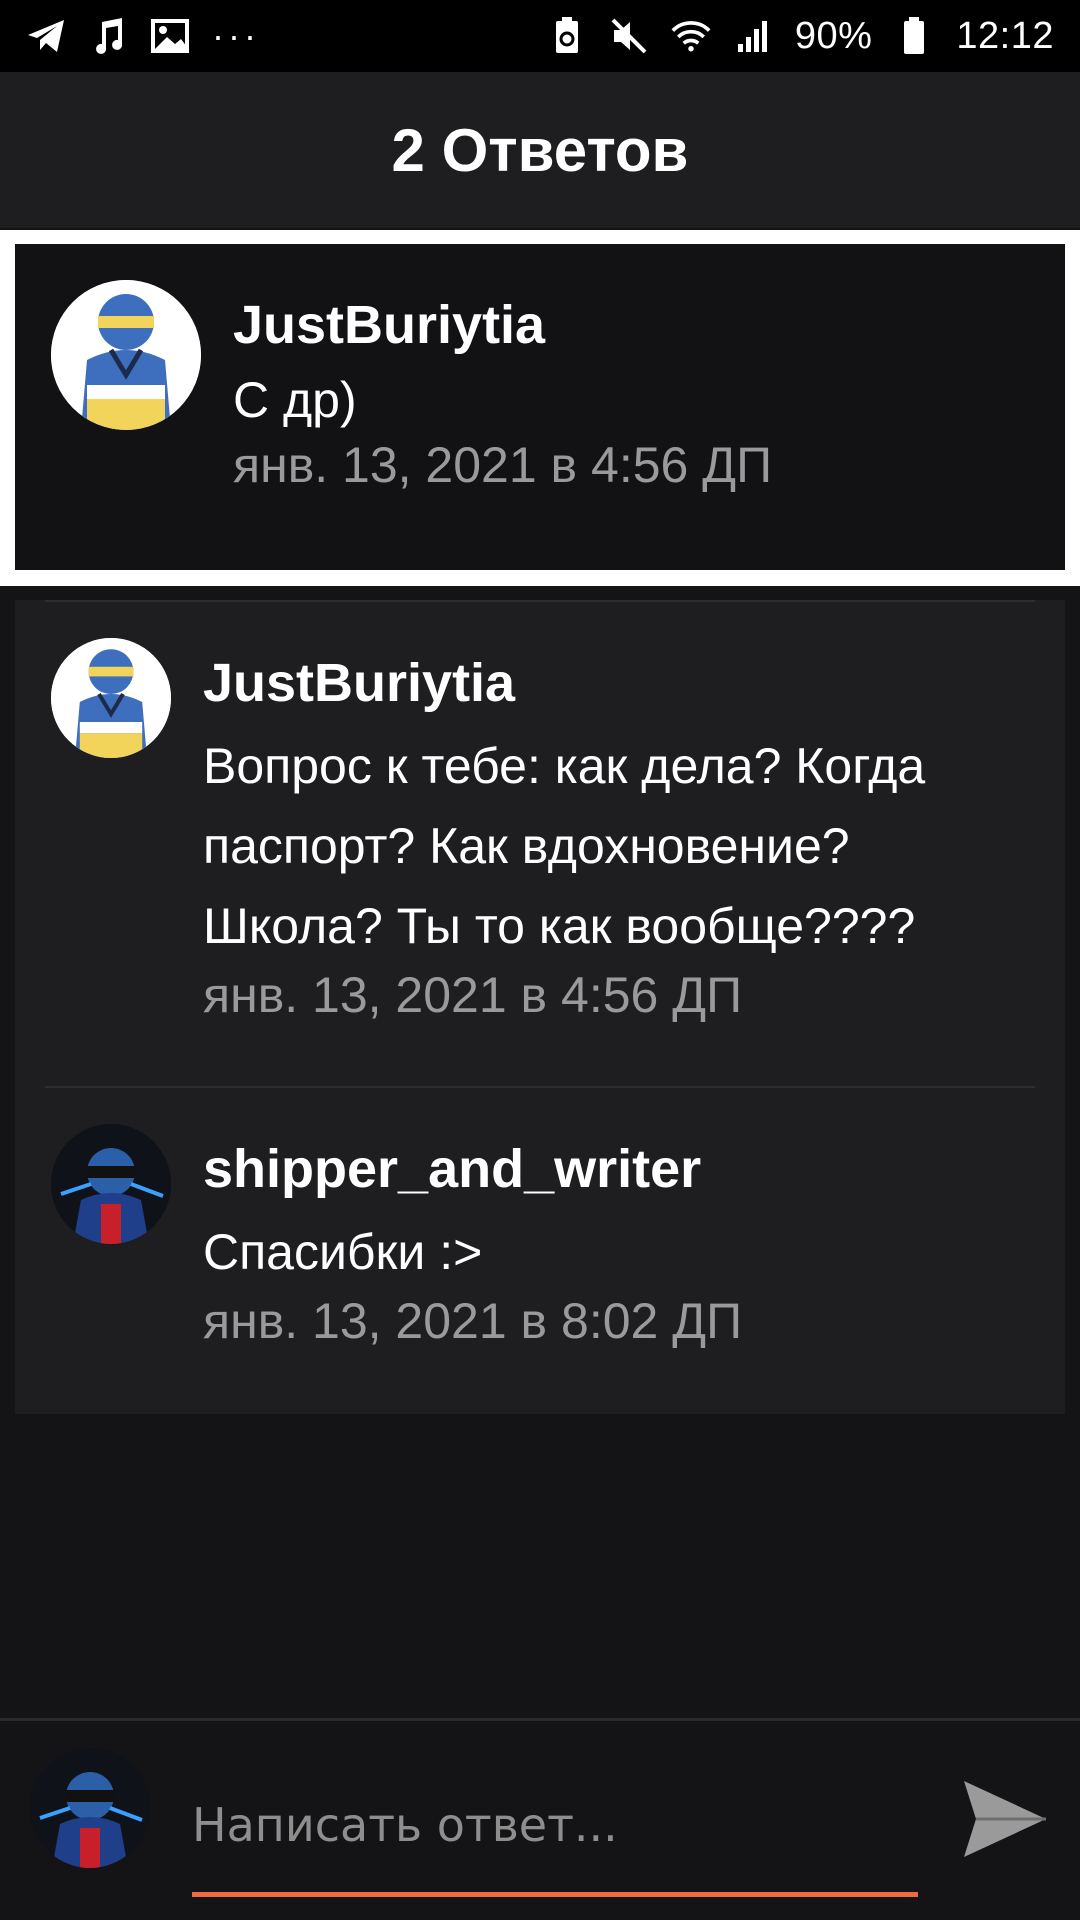  What do you see at coordinates (555, 1894) in the screenshot?
I see `reply-input-underline` at bounding box center [555, 1894].